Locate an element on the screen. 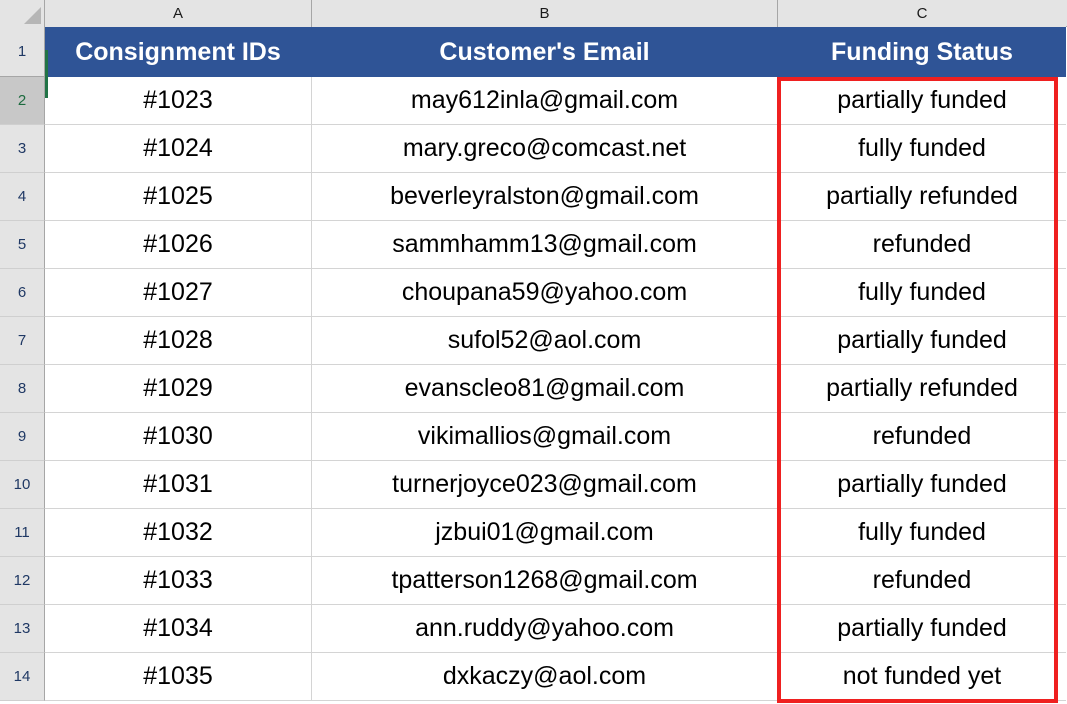 This screenshot has height=704, width=1067. cell-consignment-id: #1033 is located at coordinates (178, 581).